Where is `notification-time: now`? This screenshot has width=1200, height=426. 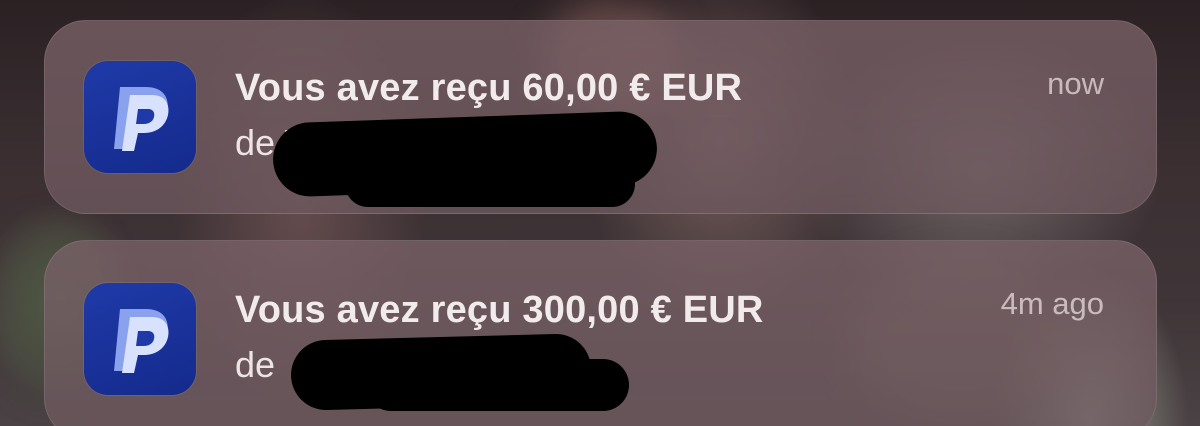
notification-time: now is located at coordinates (1075, 83).